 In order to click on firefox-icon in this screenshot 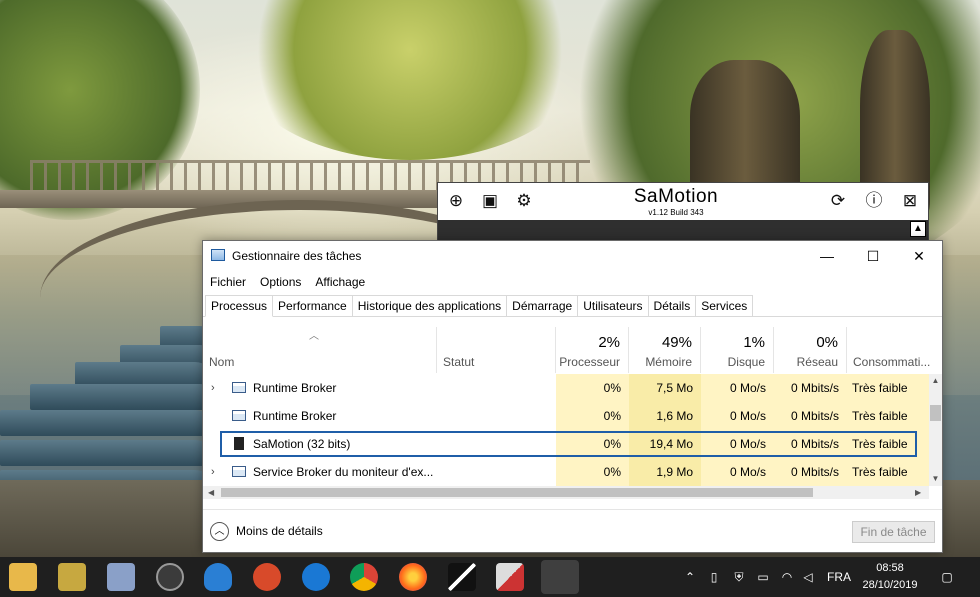, I will do `click(413, 577)`.